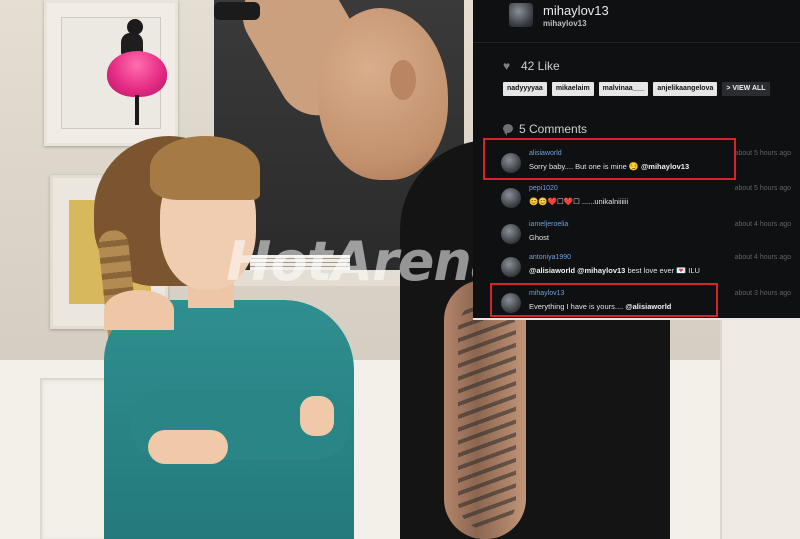 The width and height of the screenshot is (800, 539). I want to click on woman-shoulder, so click(139, 310).